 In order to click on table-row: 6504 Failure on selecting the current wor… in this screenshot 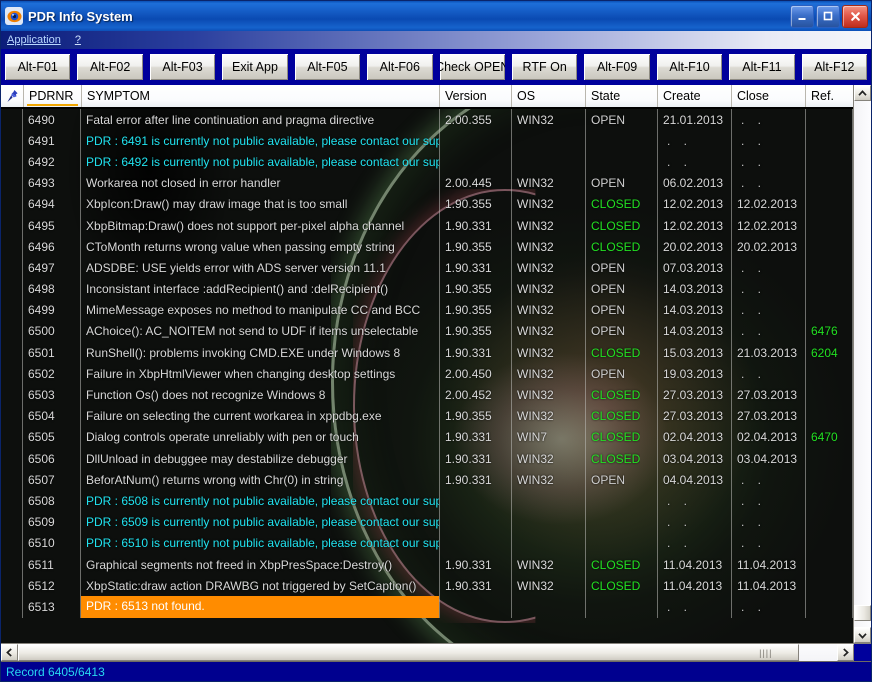, I will do `click(427, 416)`.